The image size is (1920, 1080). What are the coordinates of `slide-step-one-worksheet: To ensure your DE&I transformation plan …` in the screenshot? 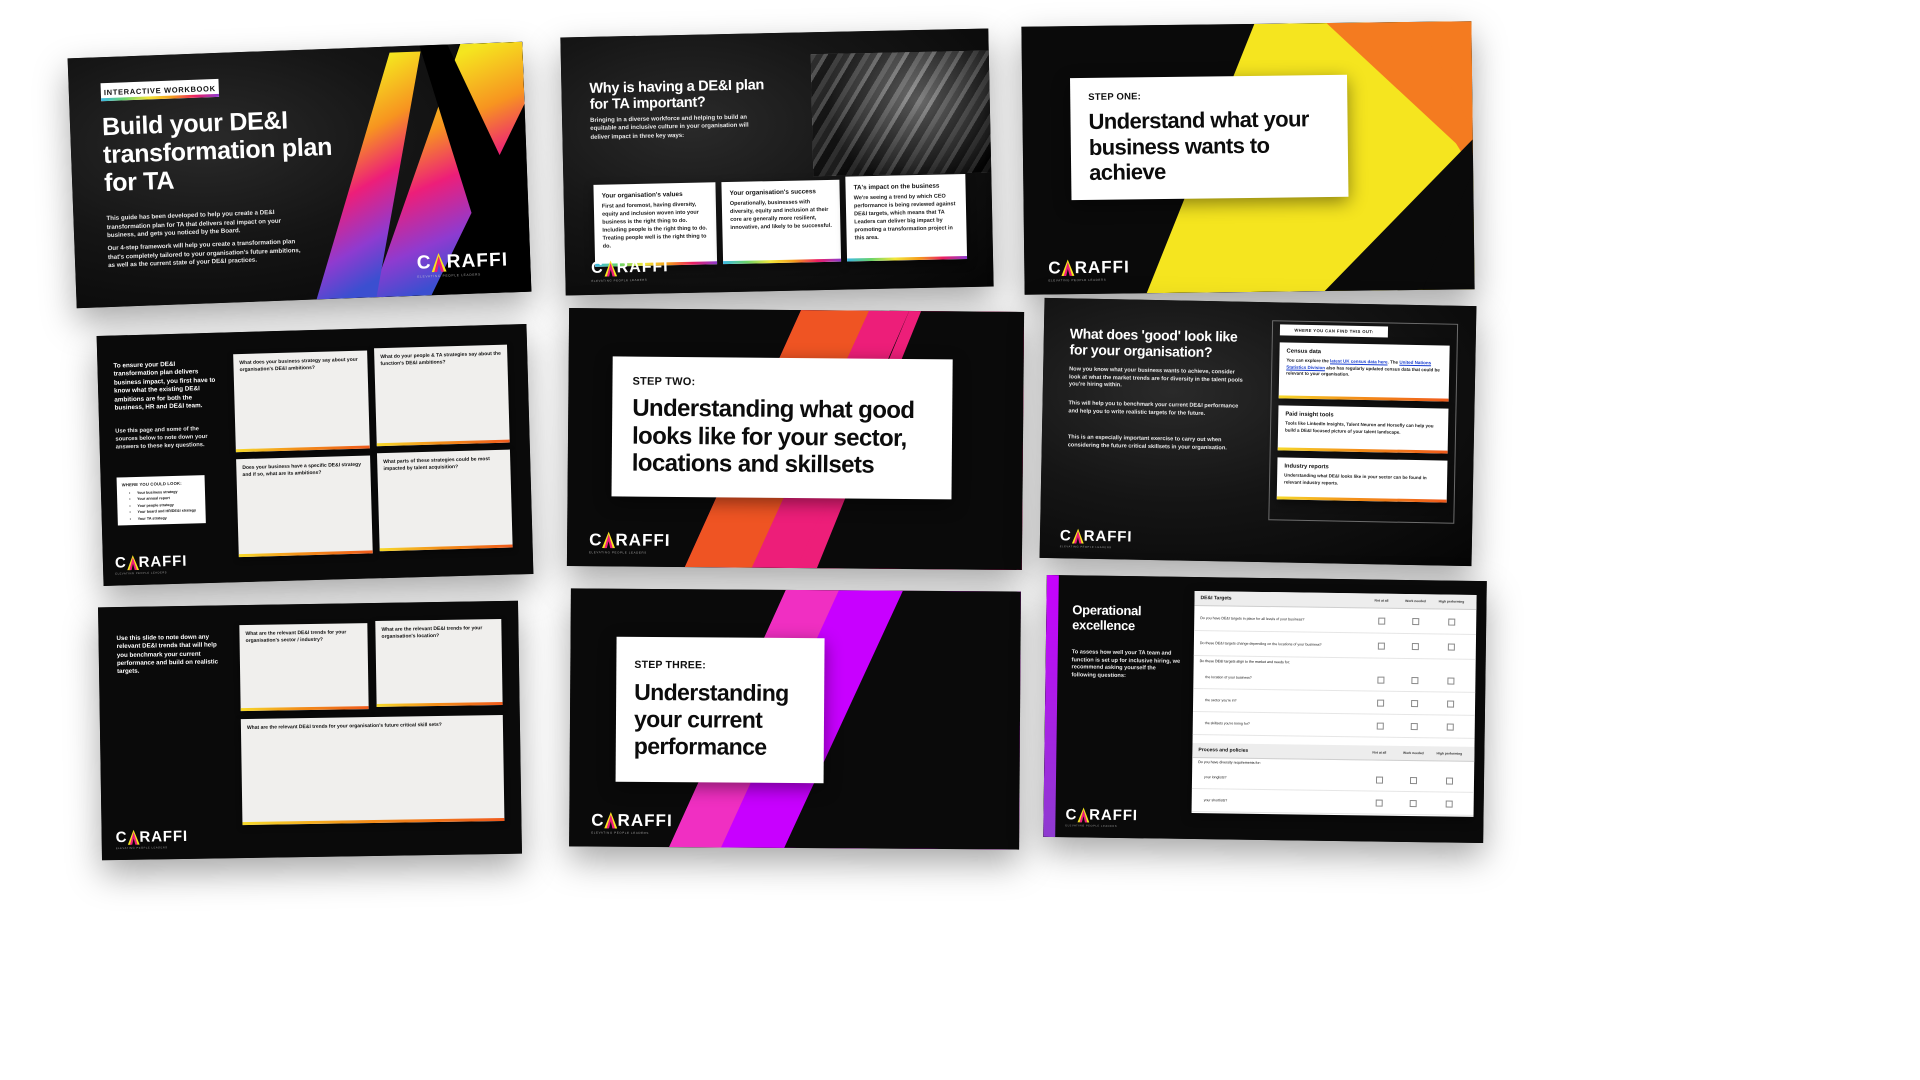 It's located at (315, 455).